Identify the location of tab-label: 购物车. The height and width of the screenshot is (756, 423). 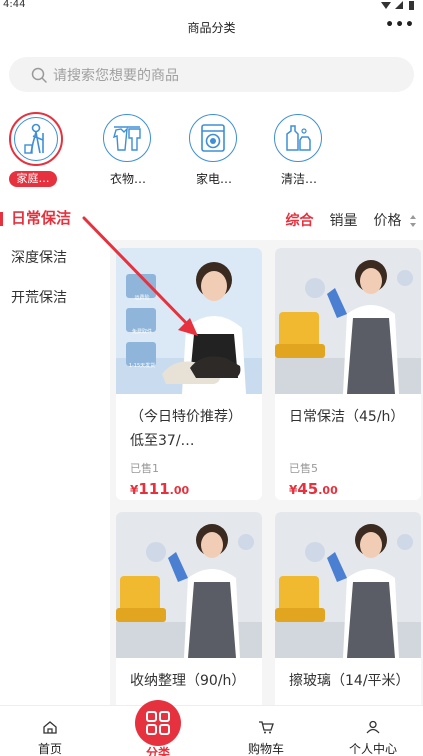
(265, 749).